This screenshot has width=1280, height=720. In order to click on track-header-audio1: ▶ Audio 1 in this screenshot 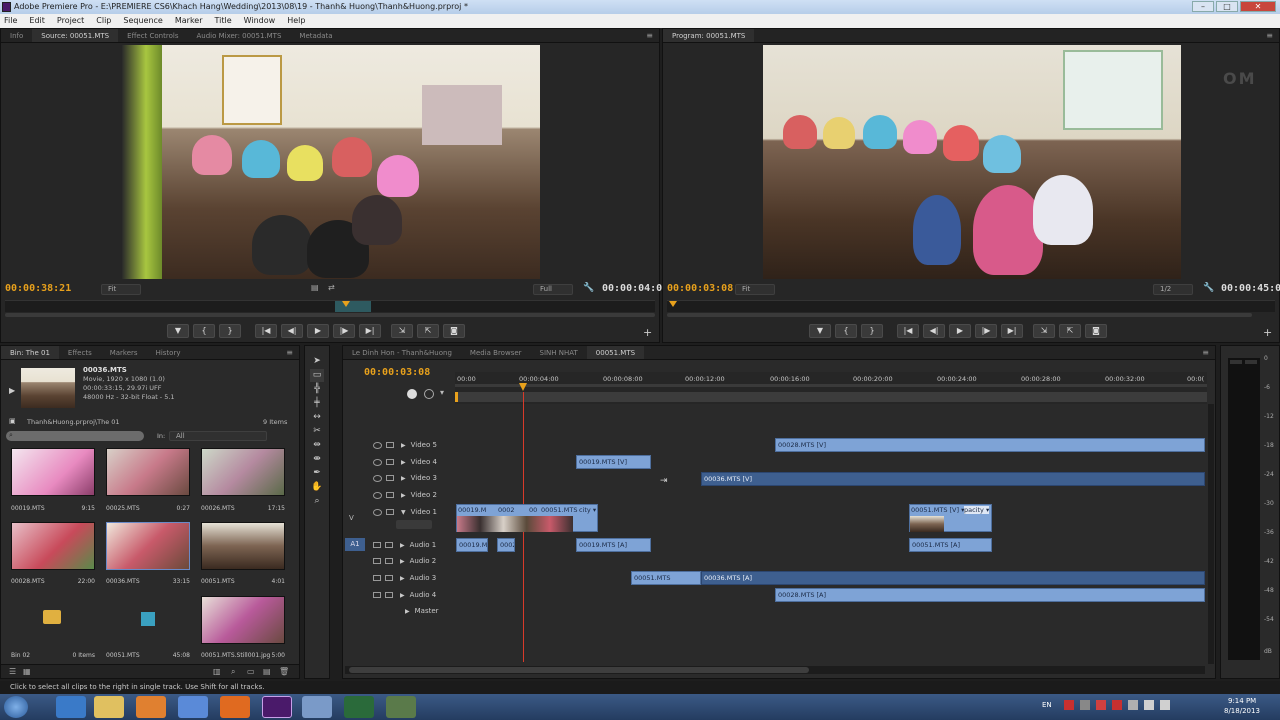, I will do `click(399, 545)`.